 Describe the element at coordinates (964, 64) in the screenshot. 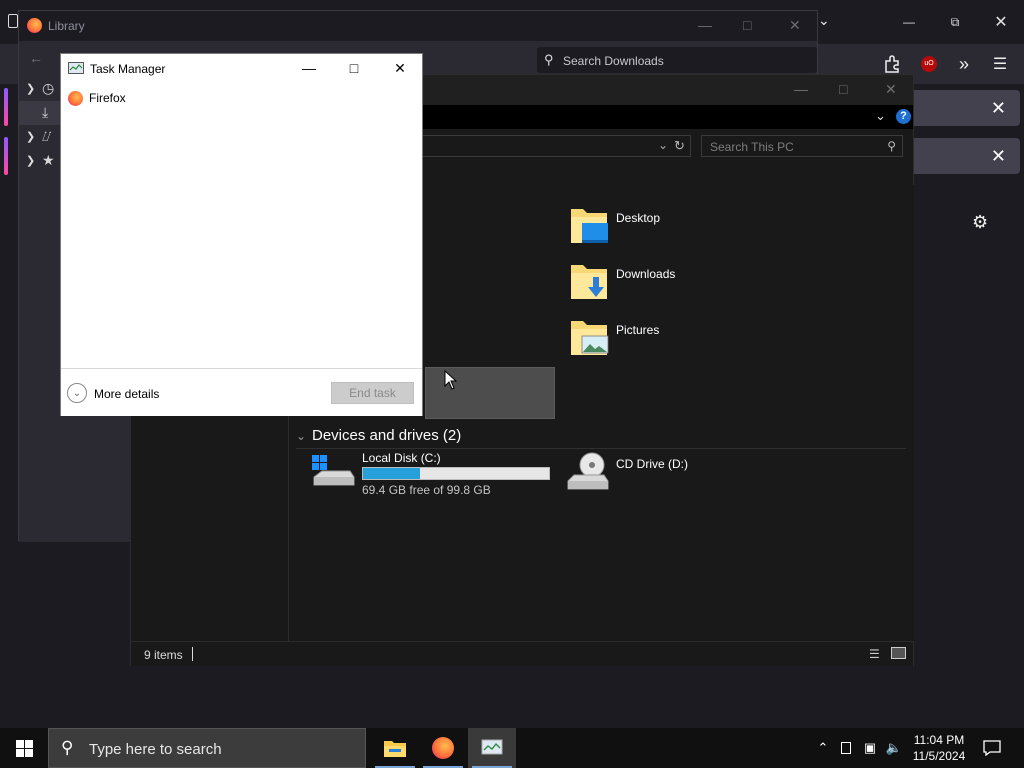

I see `overflow-menu-icon: »` at that location.